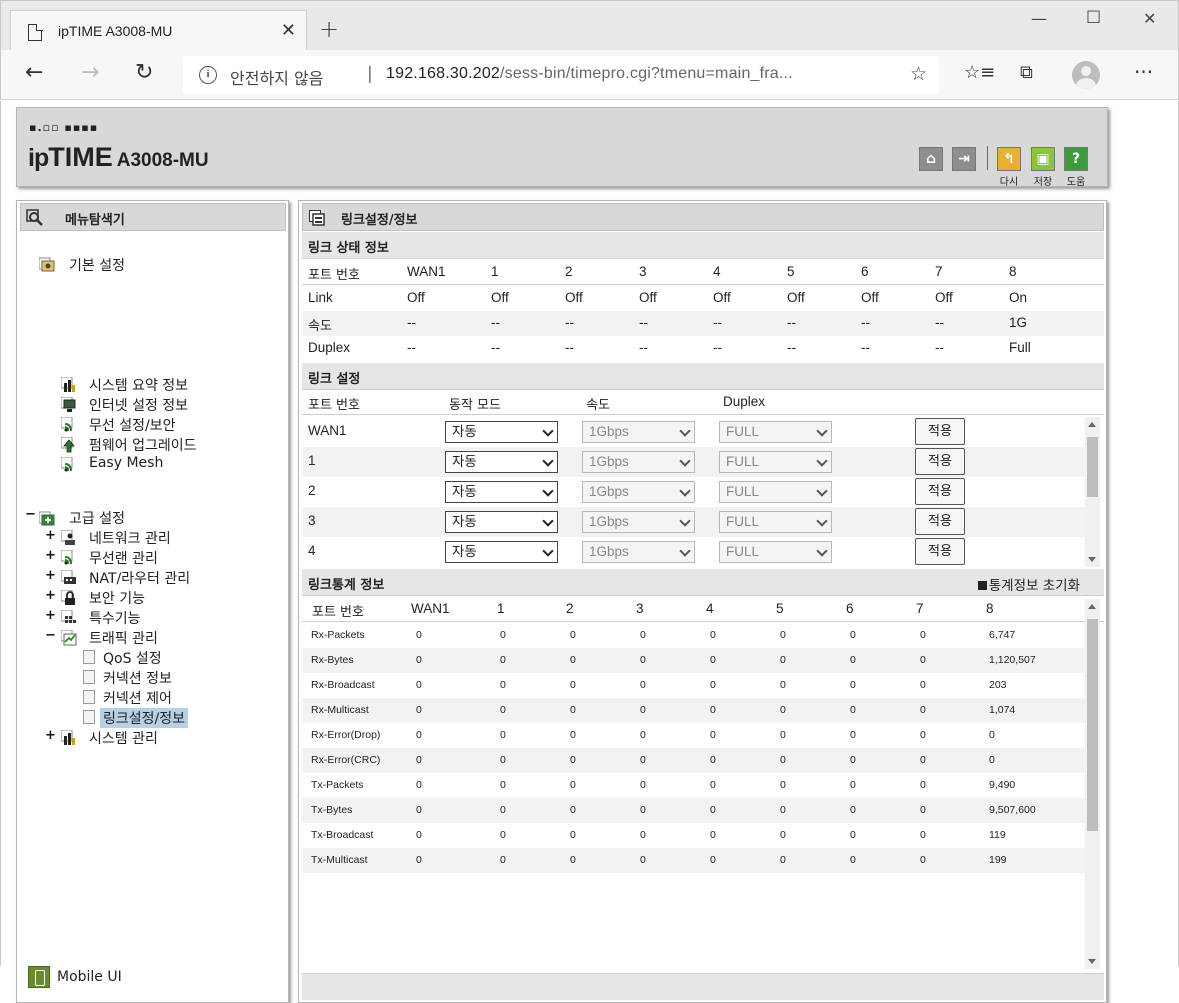 This screenshot has height=1003, width=1179. I want to click on info-icon: i, so click(208, 75).